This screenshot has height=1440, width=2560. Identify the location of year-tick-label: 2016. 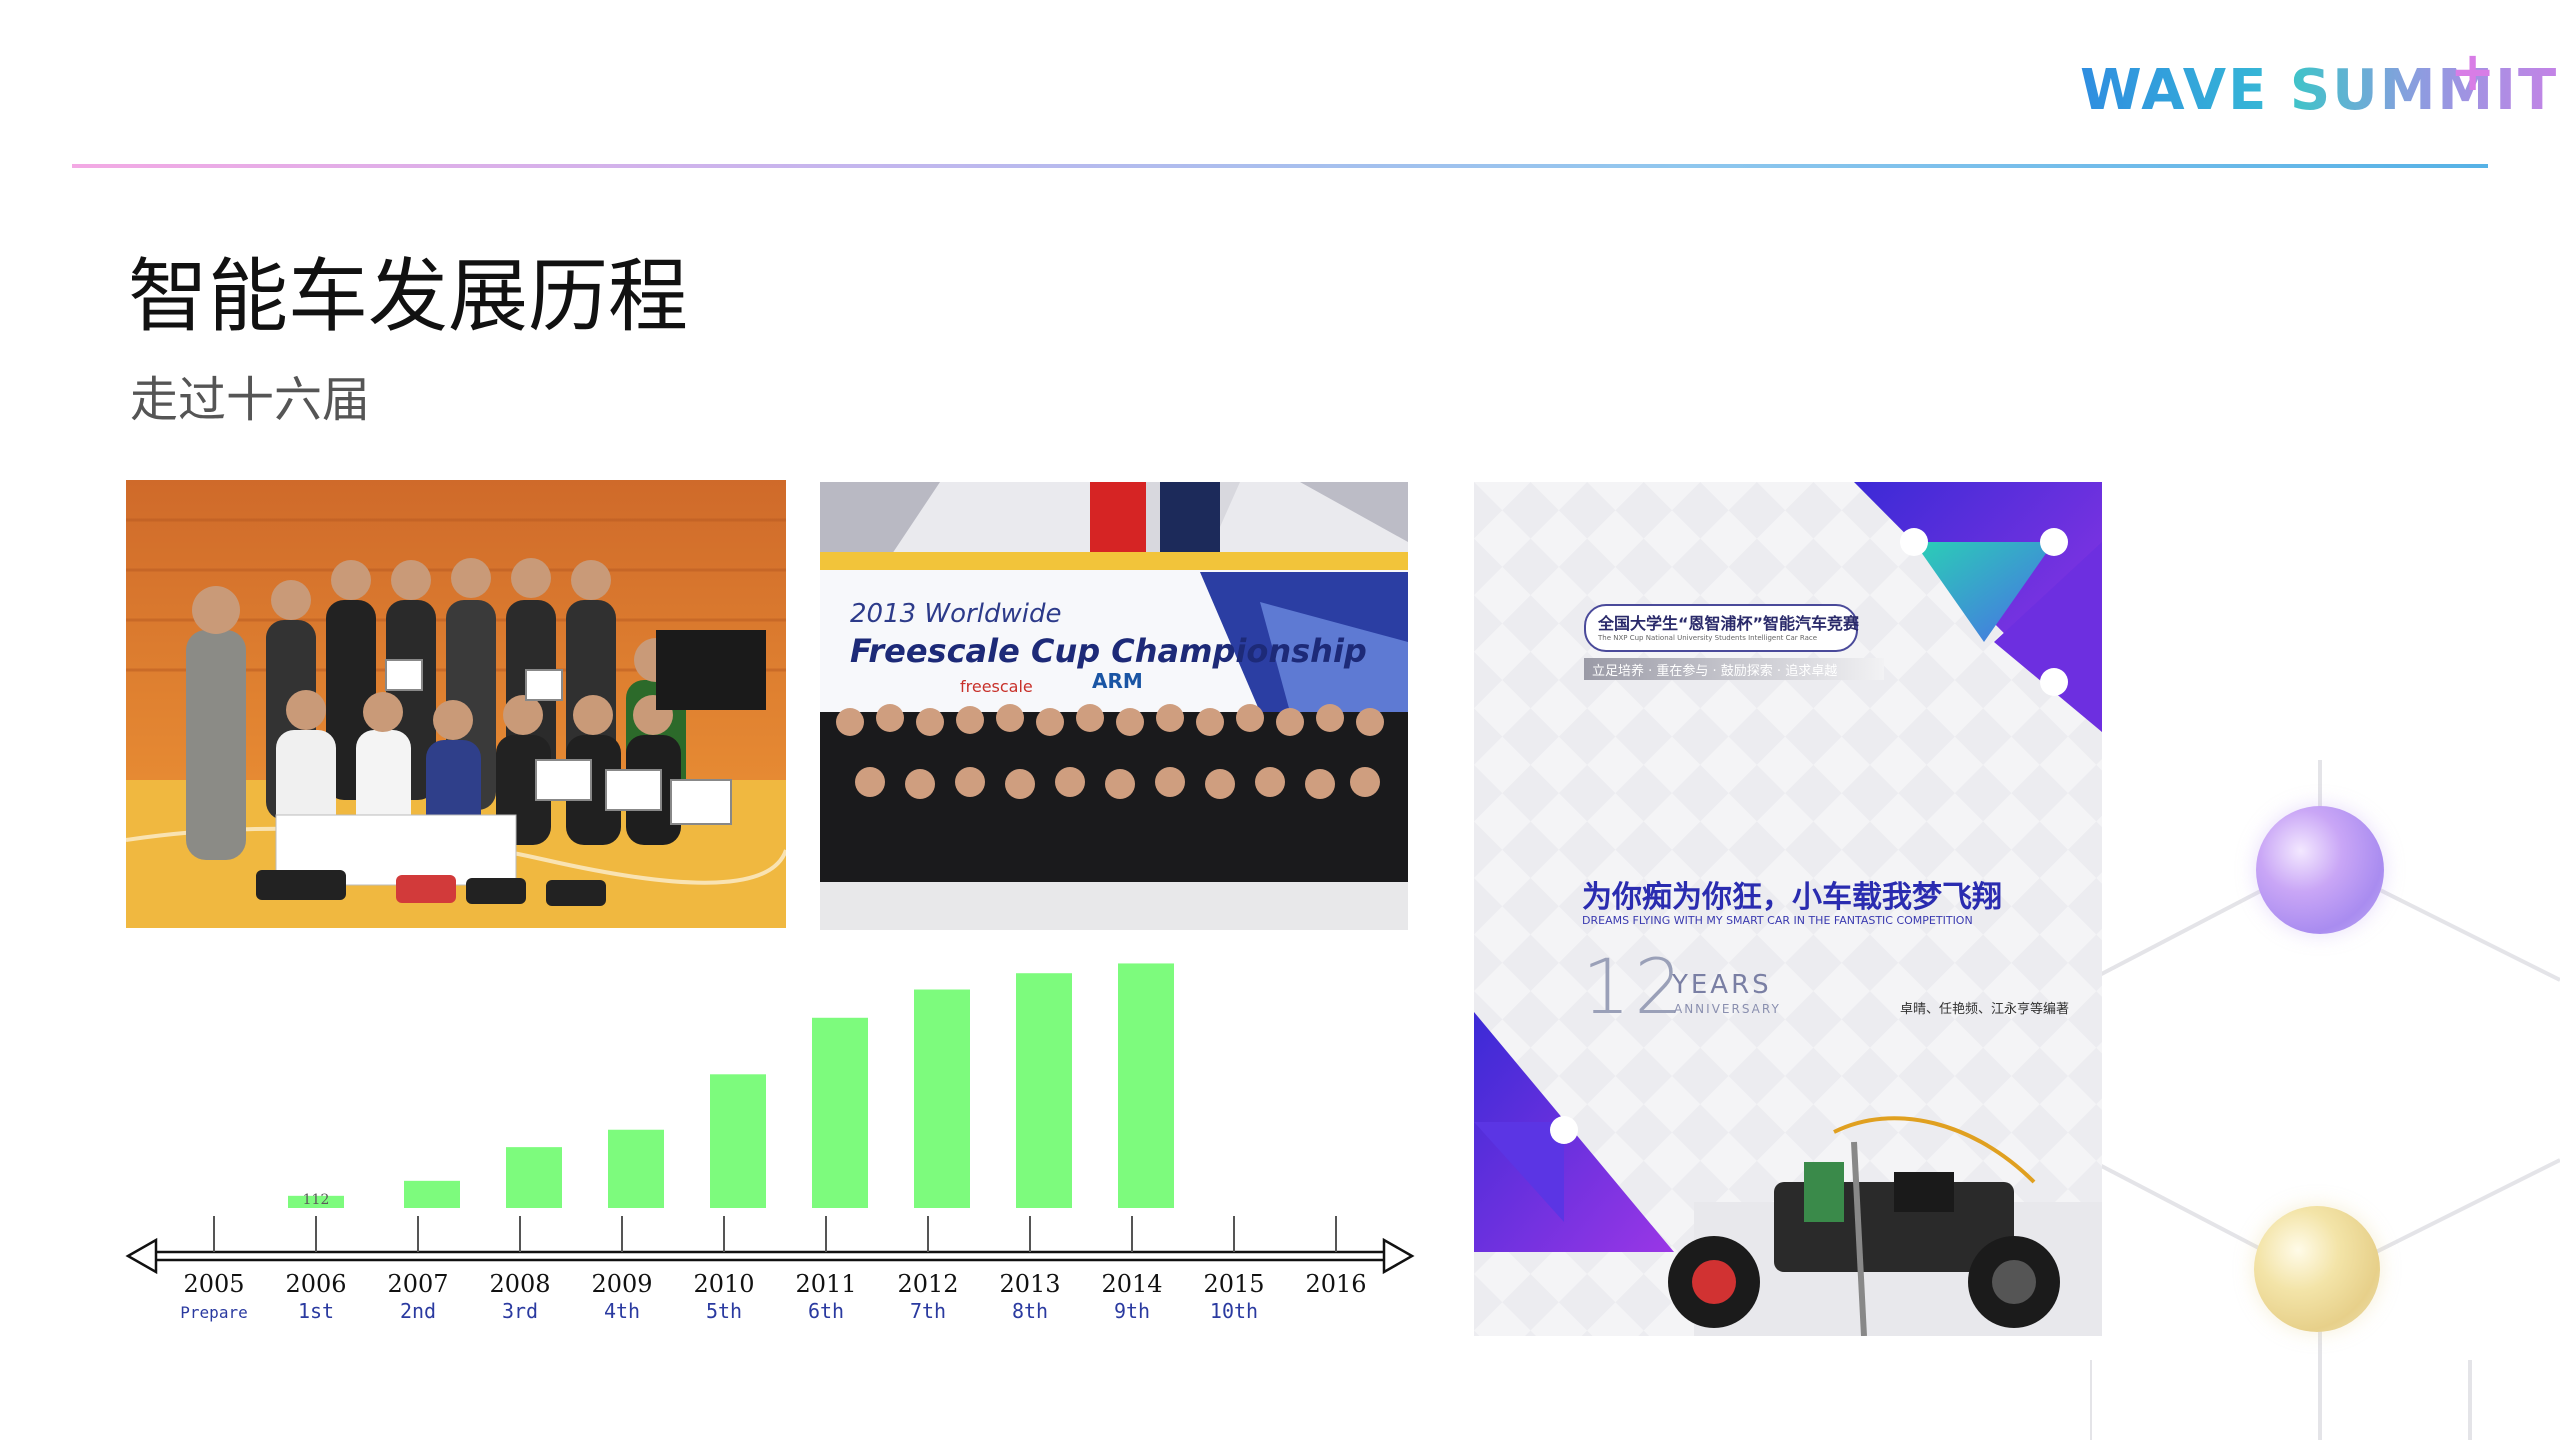
(1335, 1284).